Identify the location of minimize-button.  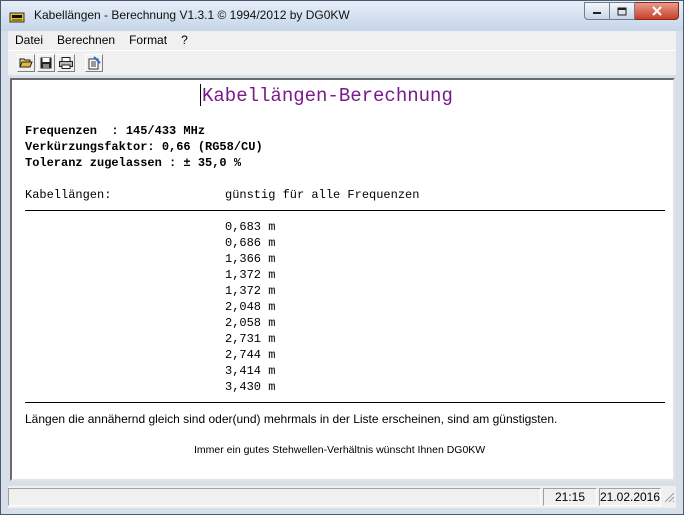
(597, 11).